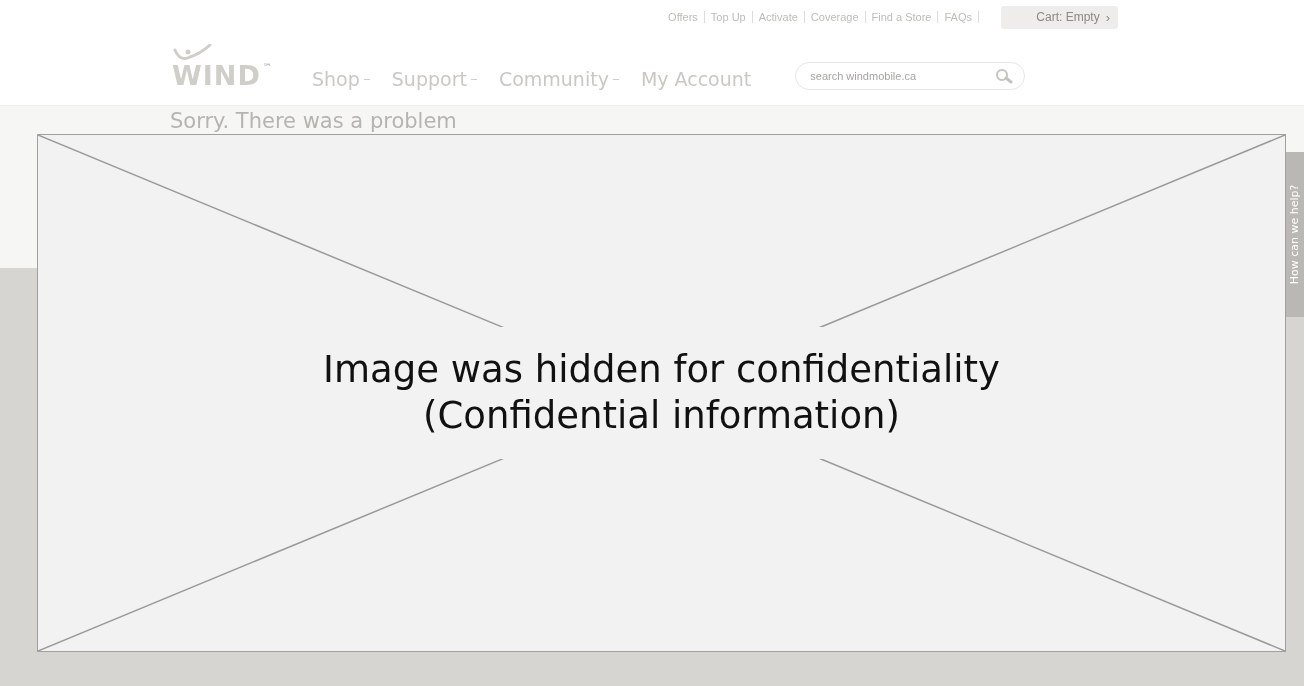 This screenshot has width=1304, height=686. What do you see at coordinates (778, 17) in the screenshot?
I see `top-link: Activate` at bounding box center [778, 17].